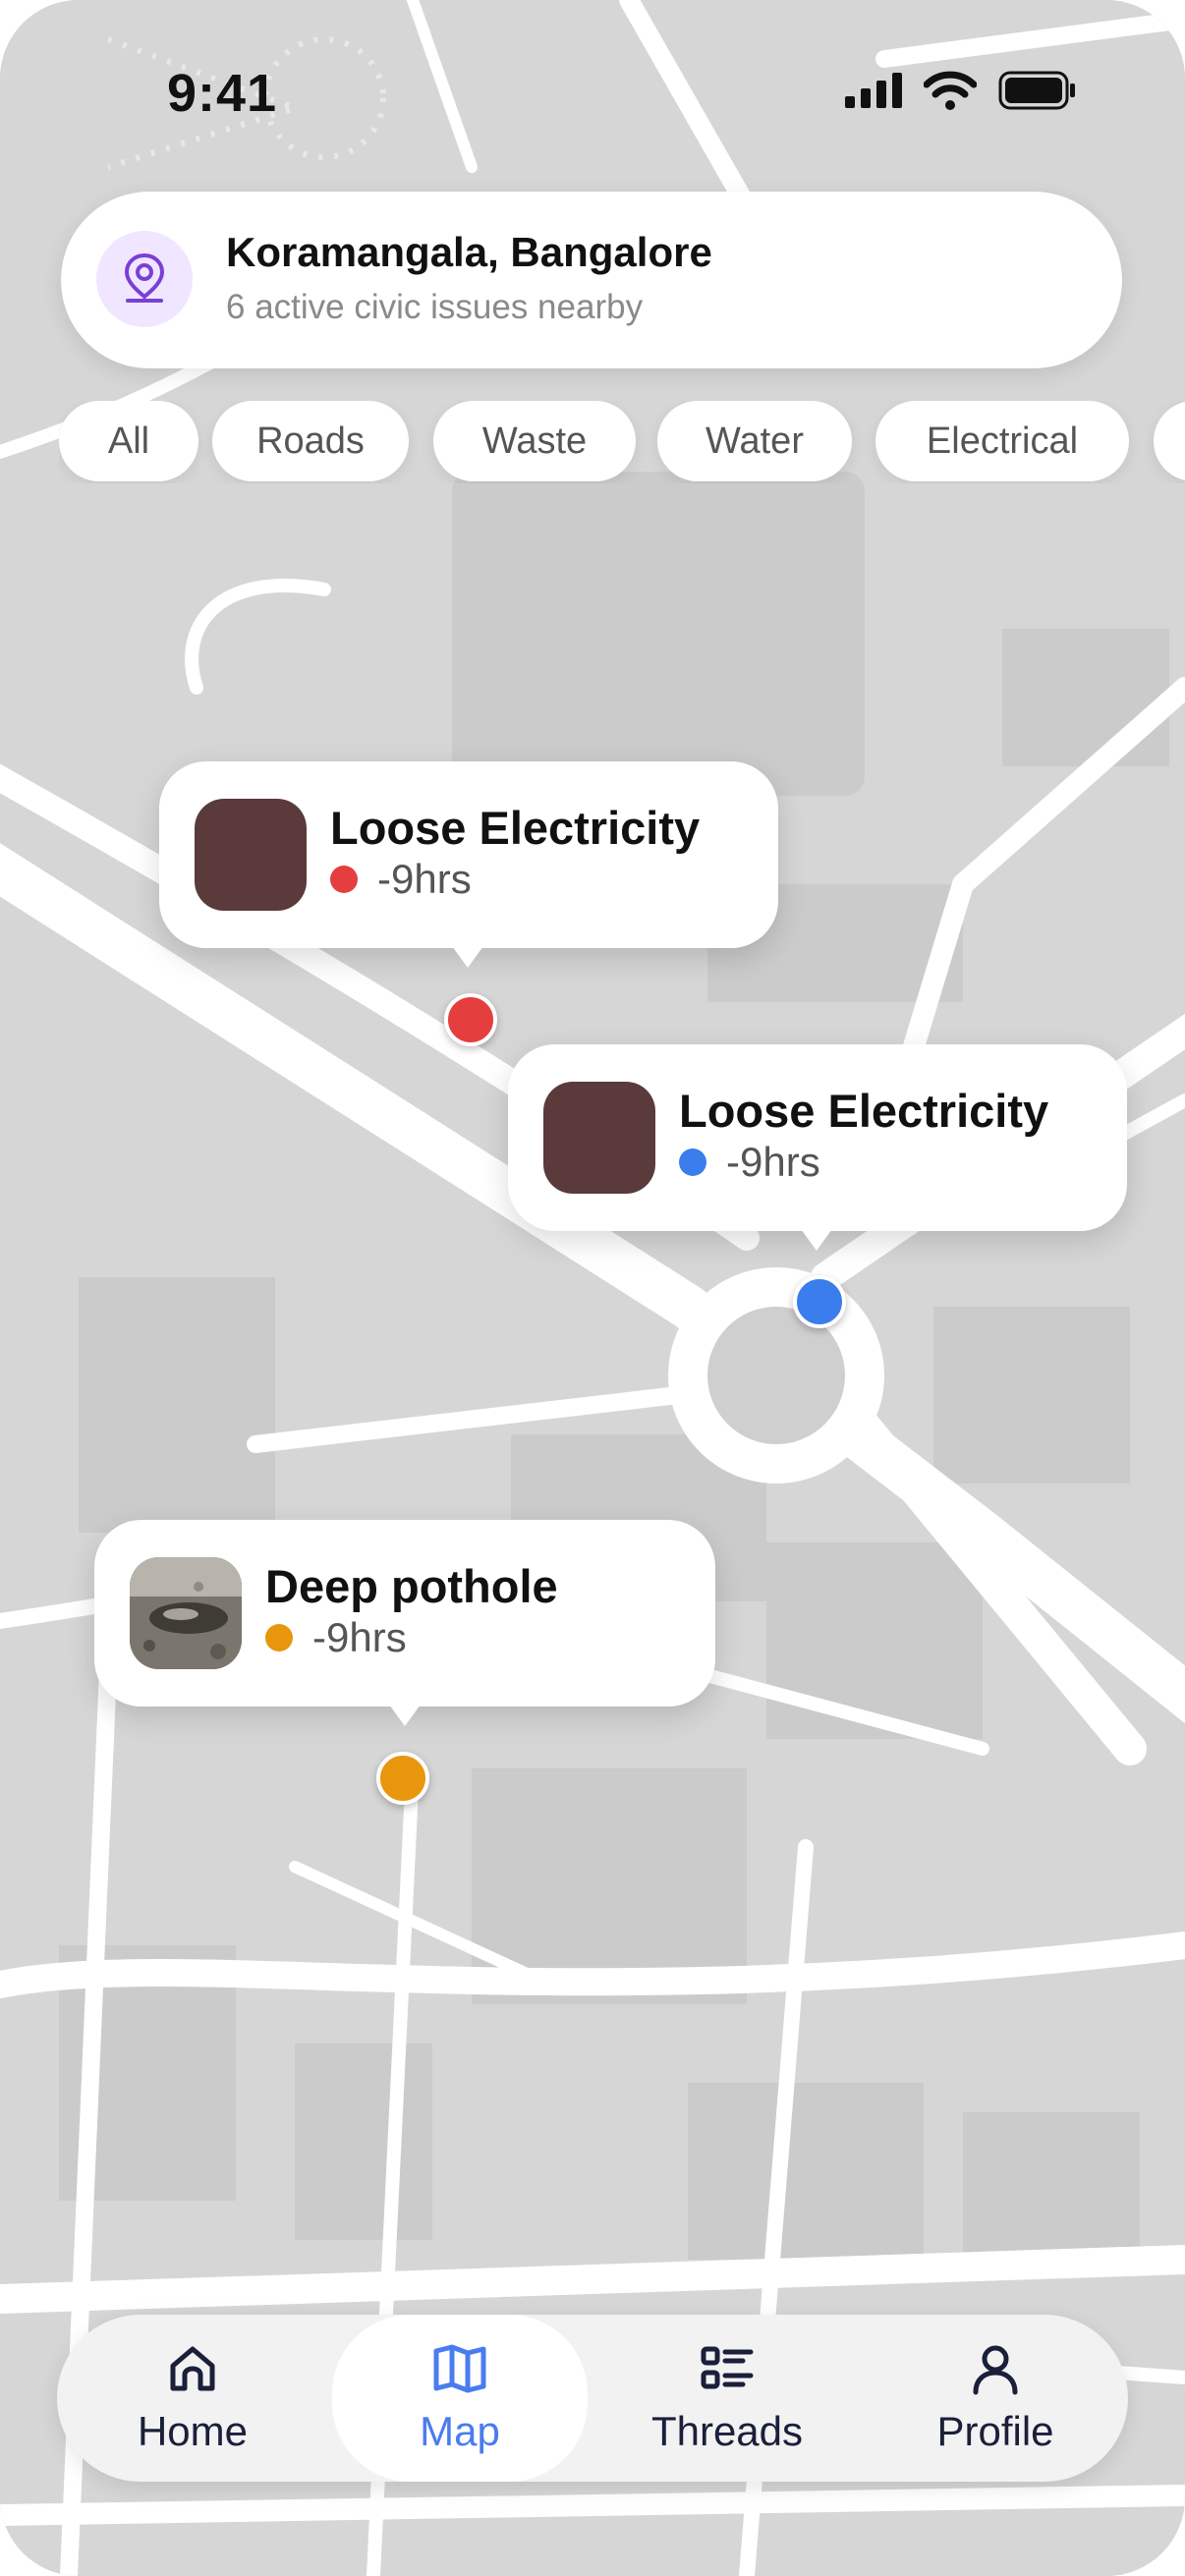 Image resolution: width=1185 pixels, height=2576 pixels. What do you see at coordinates (193, 2431) in the screenshot?
I see `nav-home-label: Home` at bounding box center [193, 2431].